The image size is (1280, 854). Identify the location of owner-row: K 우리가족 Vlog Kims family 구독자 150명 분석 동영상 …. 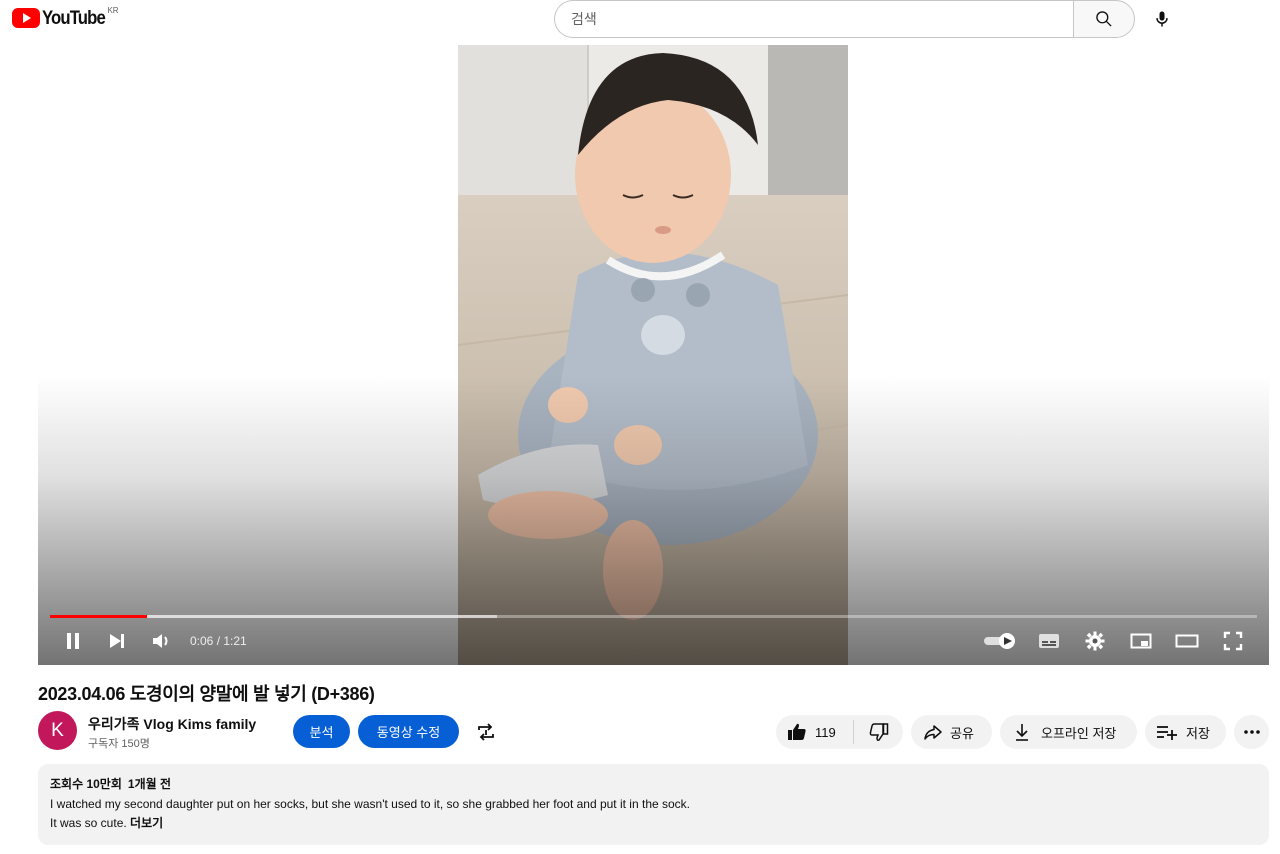
(653, 731).